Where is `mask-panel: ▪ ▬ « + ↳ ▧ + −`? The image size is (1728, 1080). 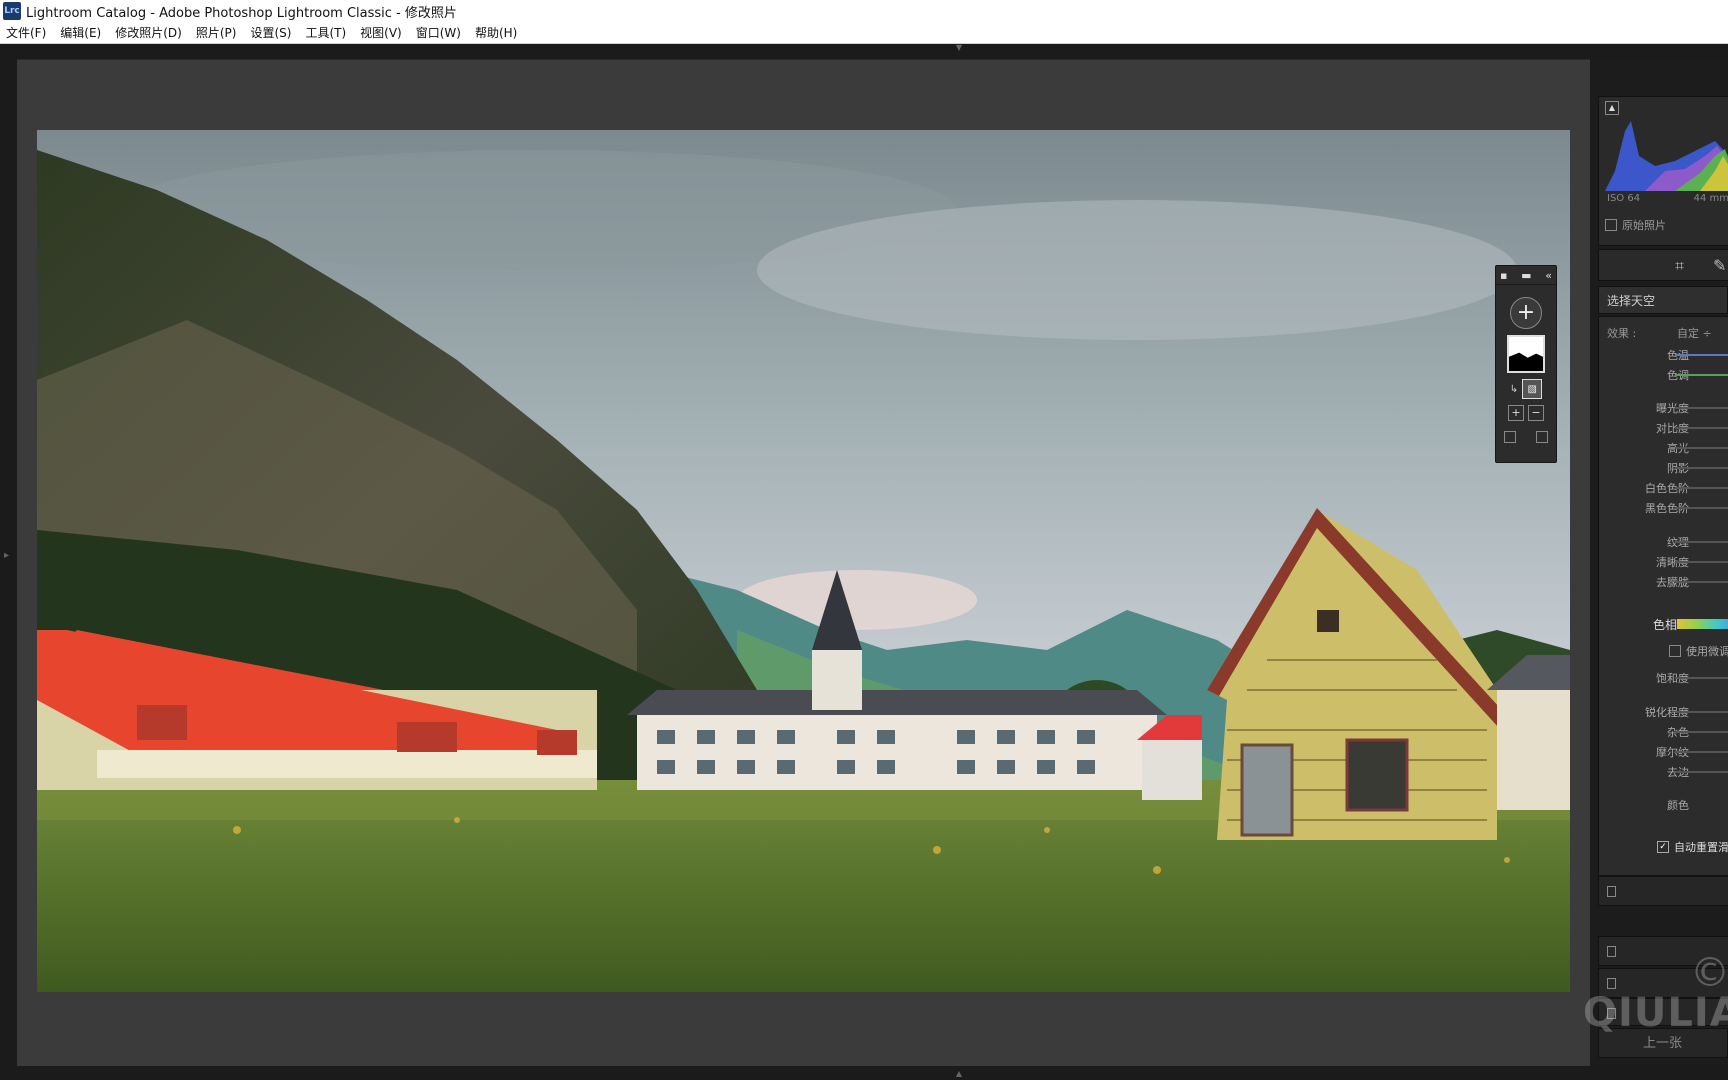 mask-panel: ▪ ▬ « + ↳ ▧ + − is located at coordinates (1526, 364).